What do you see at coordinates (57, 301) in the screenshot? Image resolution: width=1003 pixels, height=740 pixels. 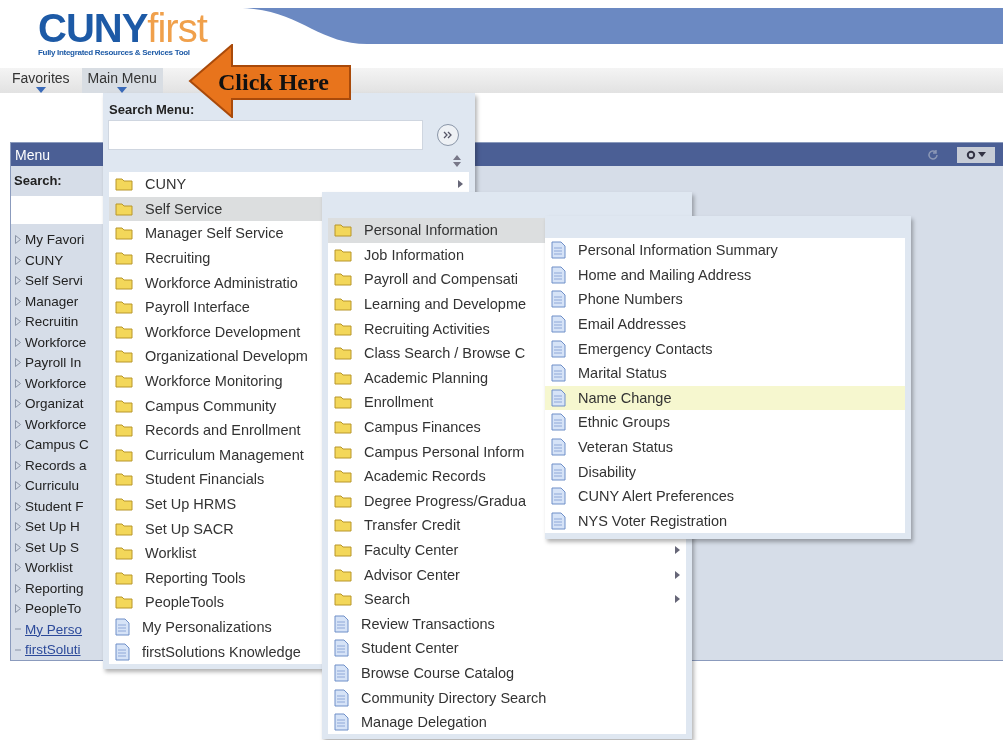 I see `menu-item: Manager` at bounding box center [57, 301].